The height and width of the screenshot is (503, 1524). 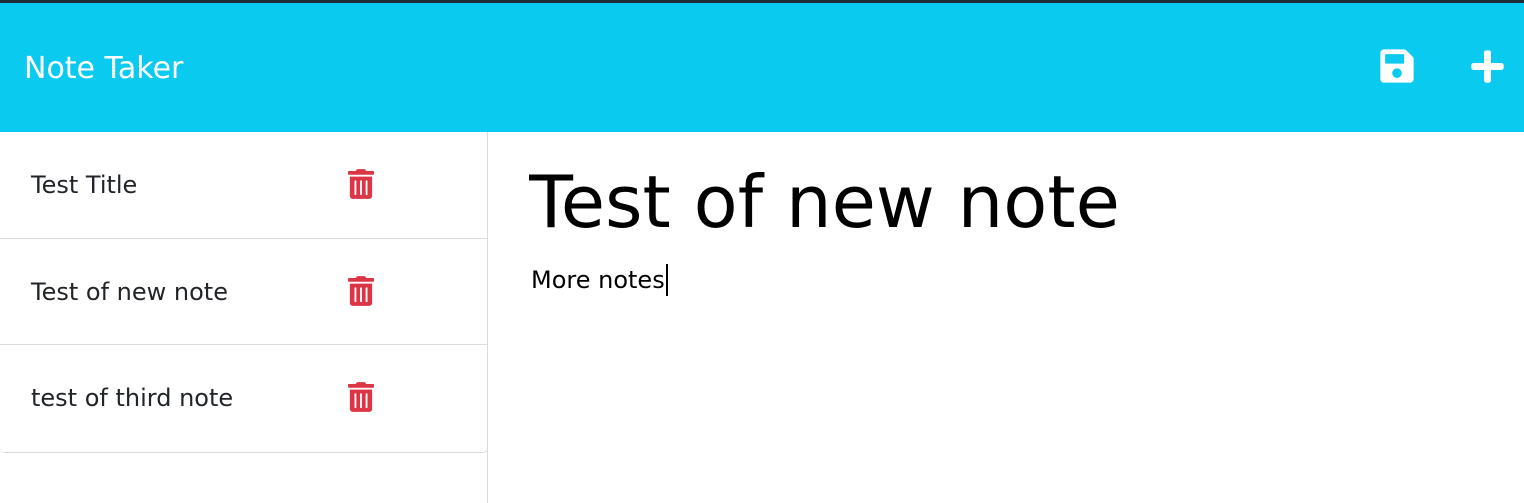 I want to click on app-brand: Note Taker, so click(x=103, y=69).